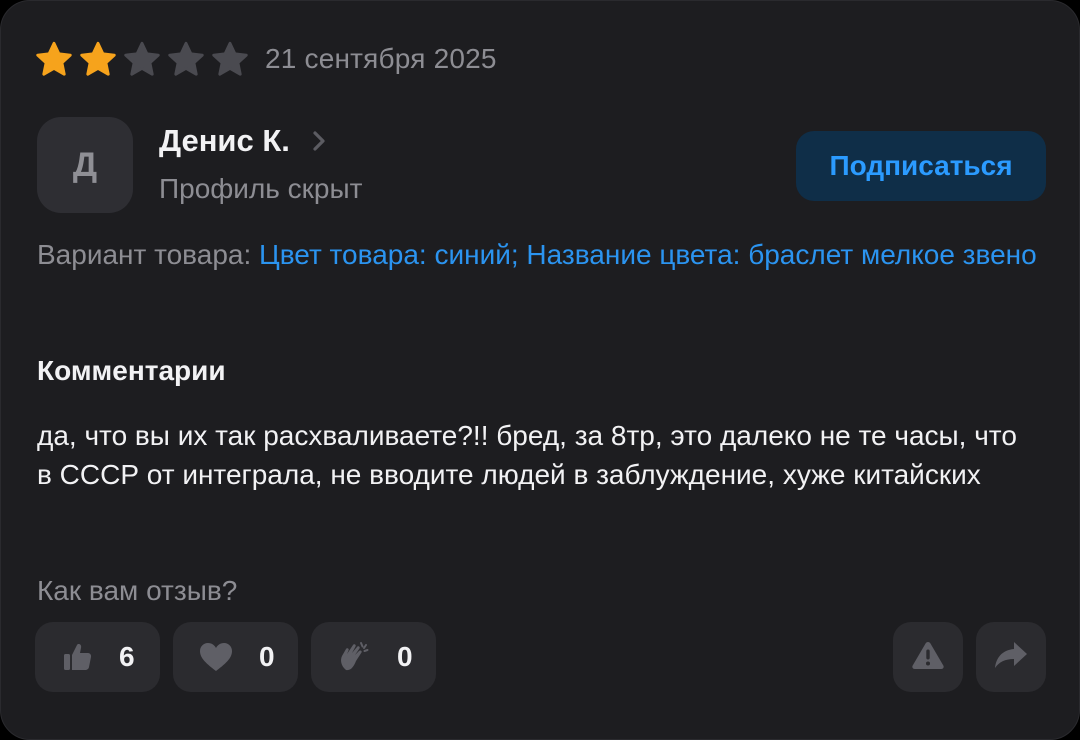 The image size is (1080, 740). I want to click on share-arrow-icon, so click(1011, 657).